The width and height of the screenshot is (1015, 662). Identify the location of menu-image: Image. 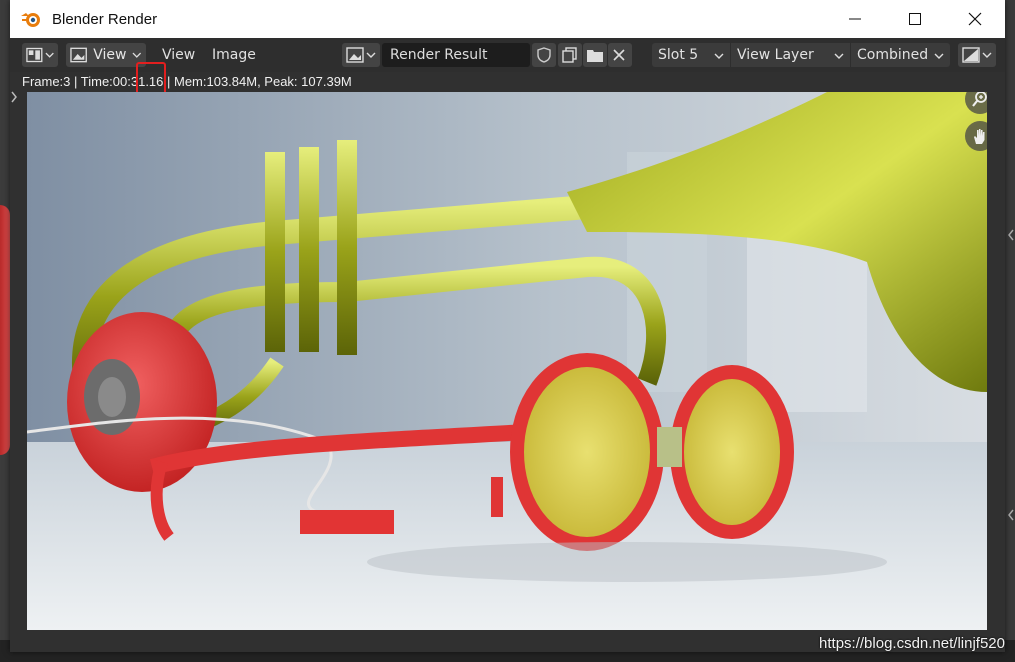
(234, 55).